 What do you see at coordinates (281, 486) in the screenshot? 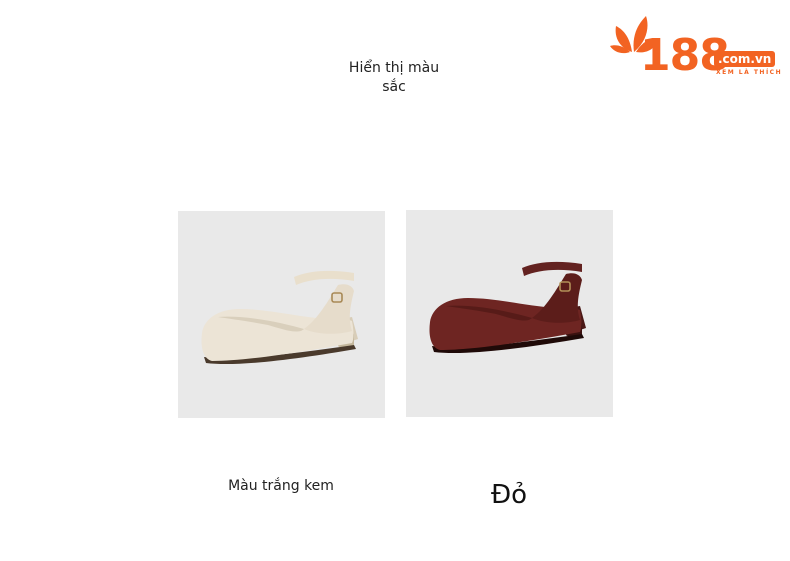
I see `swatch-label-cream: Màu trắng kem` at bounding box center [281, 486].